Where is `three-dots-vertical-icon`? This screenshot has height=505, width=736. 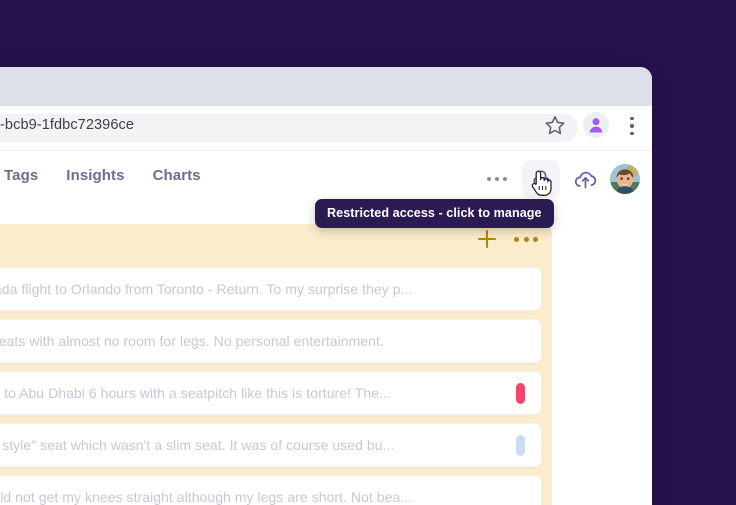
three-dots-vertical-icon is located at coordinates (632, 126).